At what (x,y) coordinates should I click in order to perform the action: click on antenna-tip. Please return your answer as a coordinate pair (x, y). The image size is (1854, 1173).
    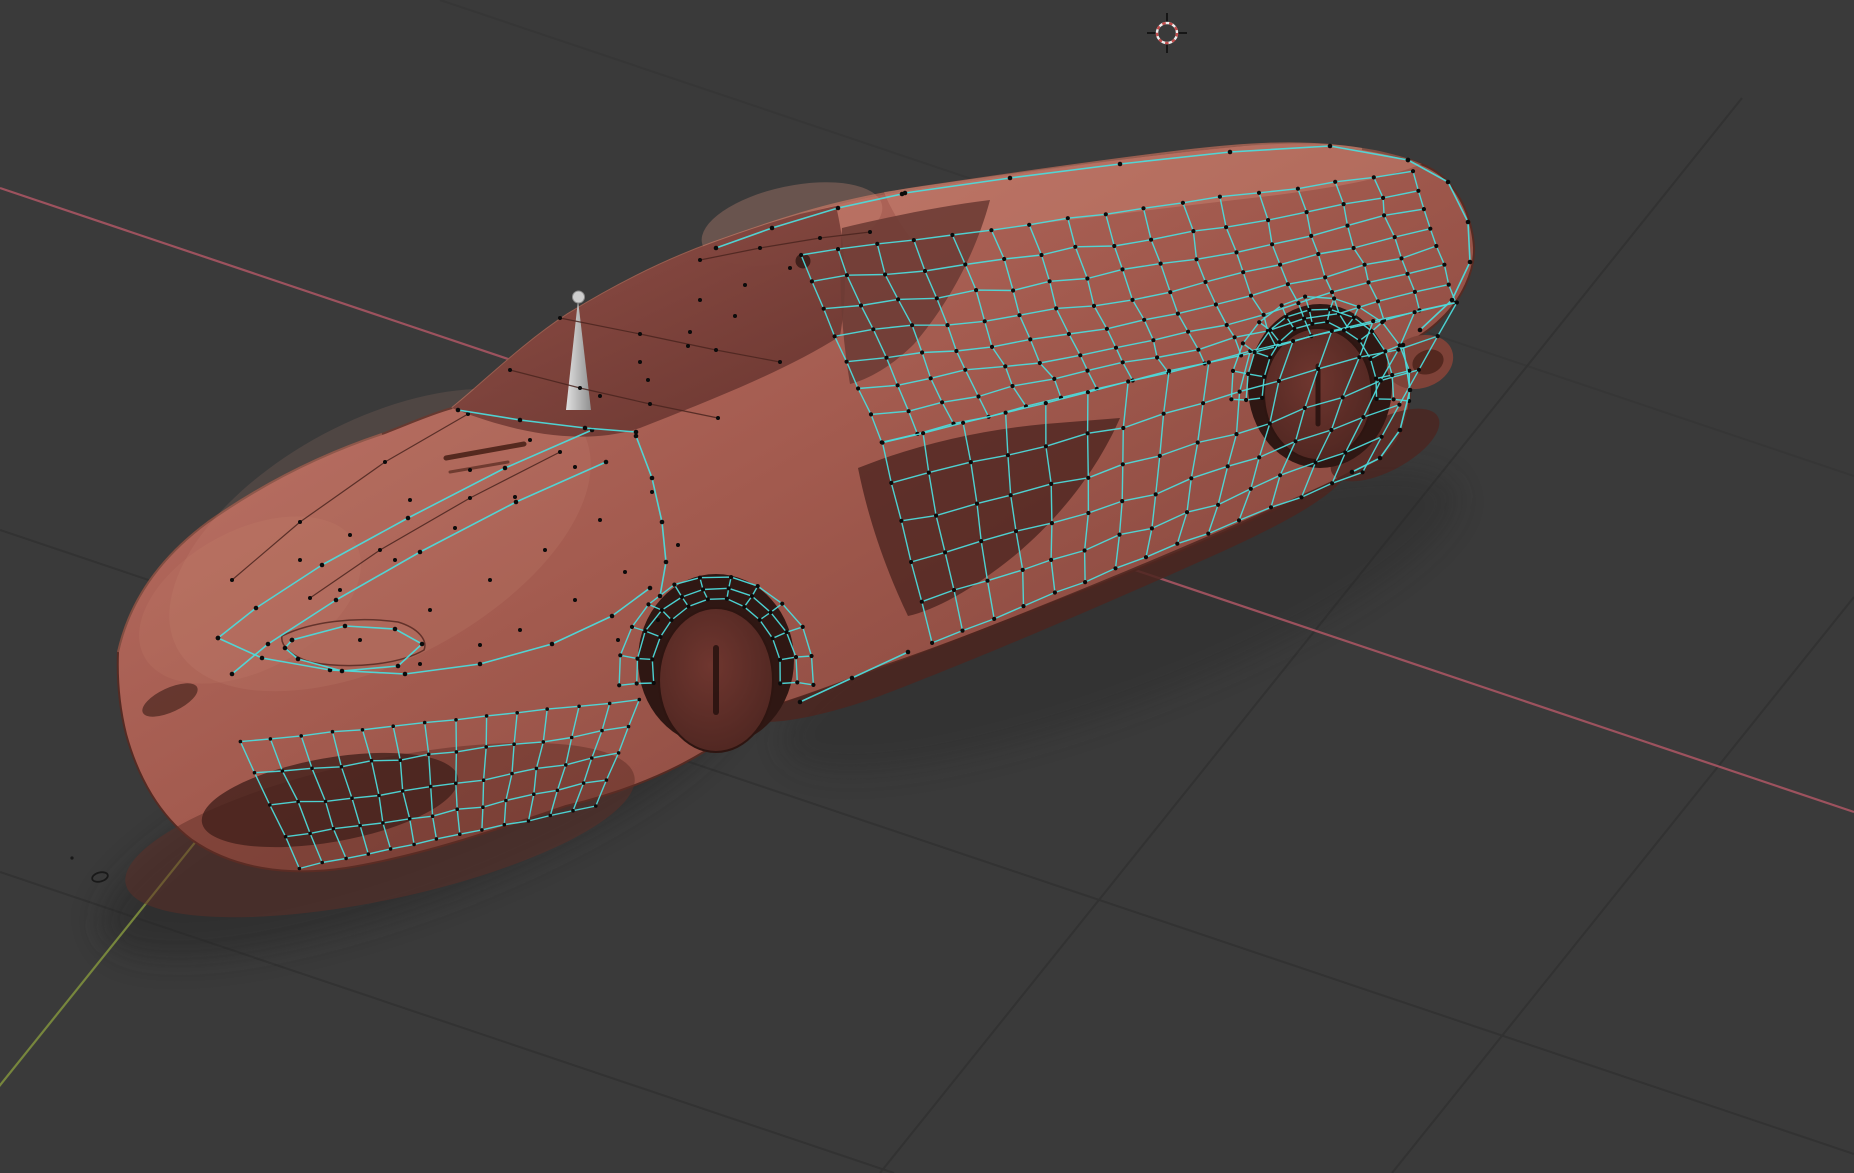
    Looking at the image, I should click on (578, 297).